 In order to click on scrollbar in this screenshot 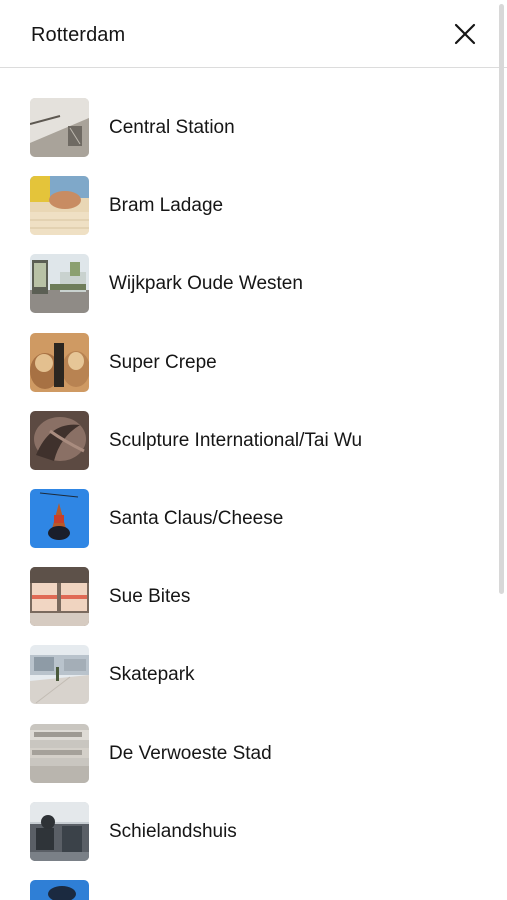, I will do `click(501, 299)`.